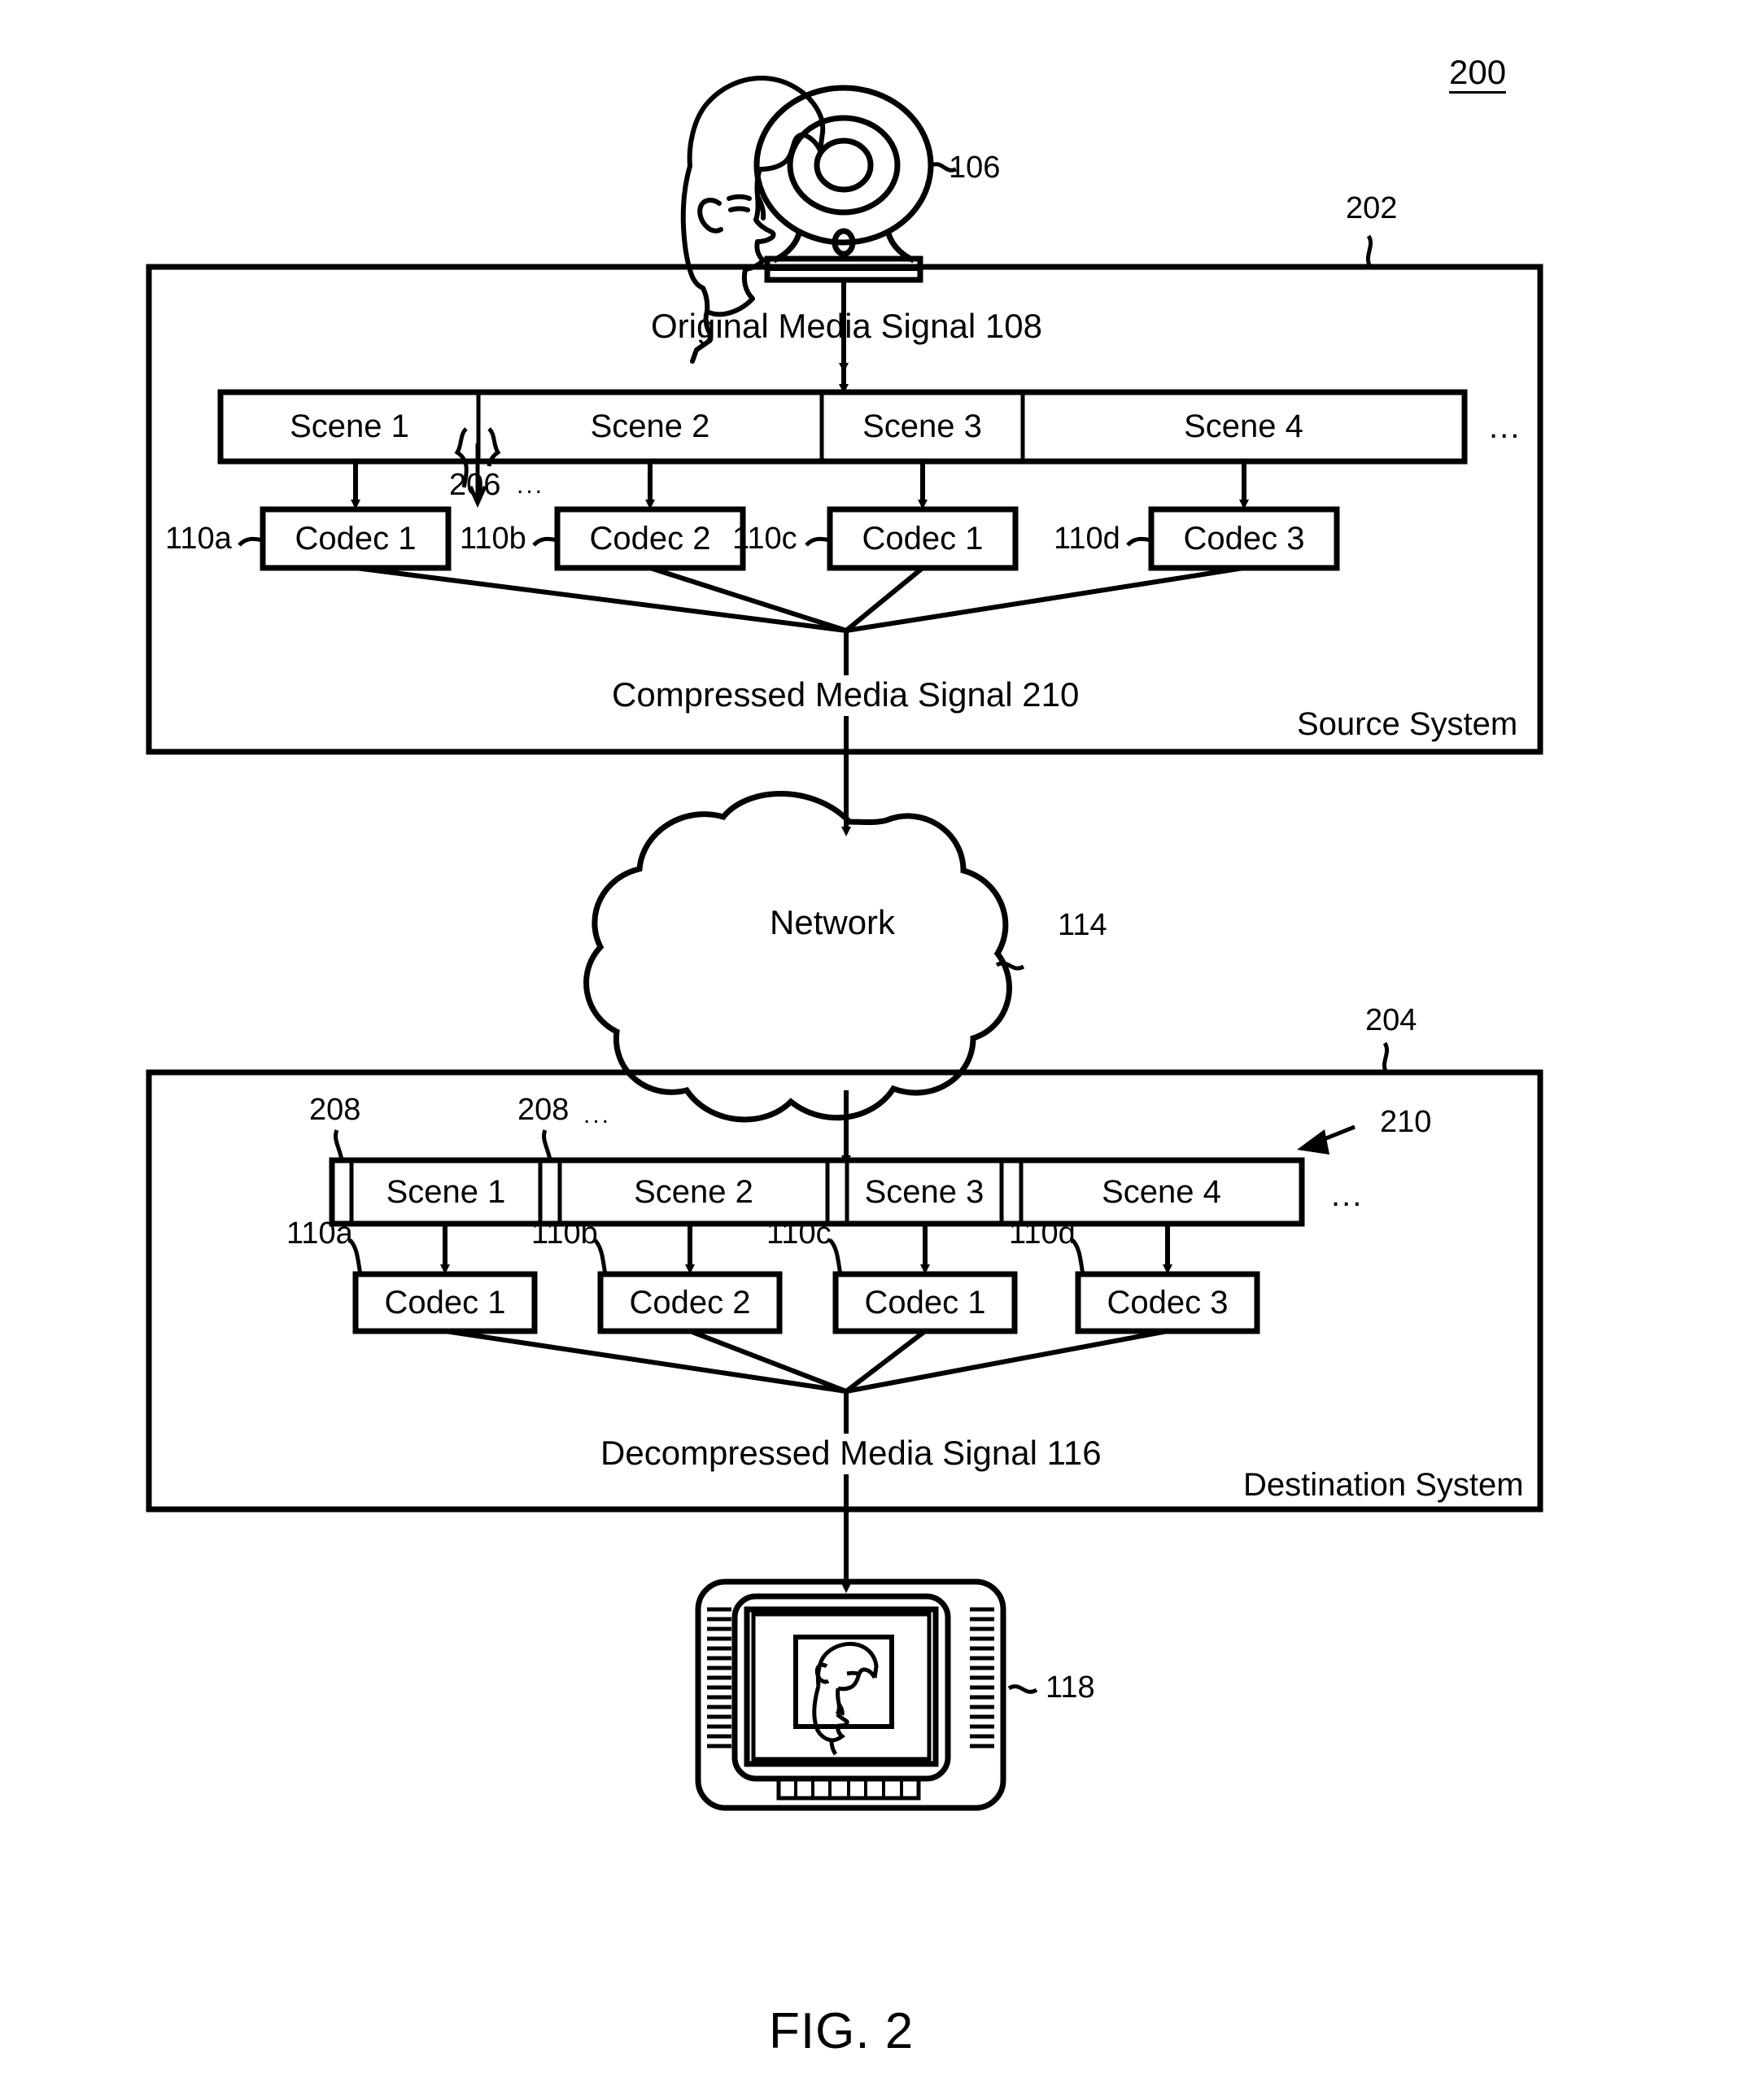 The image size is (1755, 2100). Describe the element at coordinates (356, 538) in the screenshot. I see `source-codec-1: Codec 1` at that location.